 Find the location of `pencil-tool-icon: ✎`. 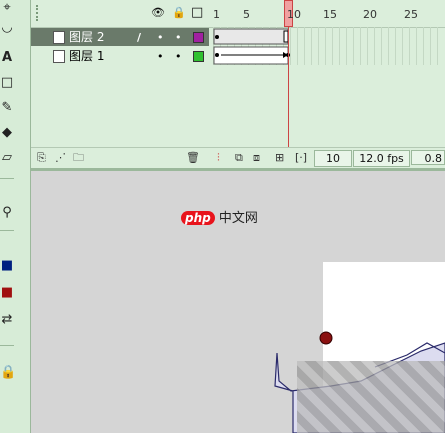

pencil-tool-icon: ✎ is located at coordinates (7, 108).